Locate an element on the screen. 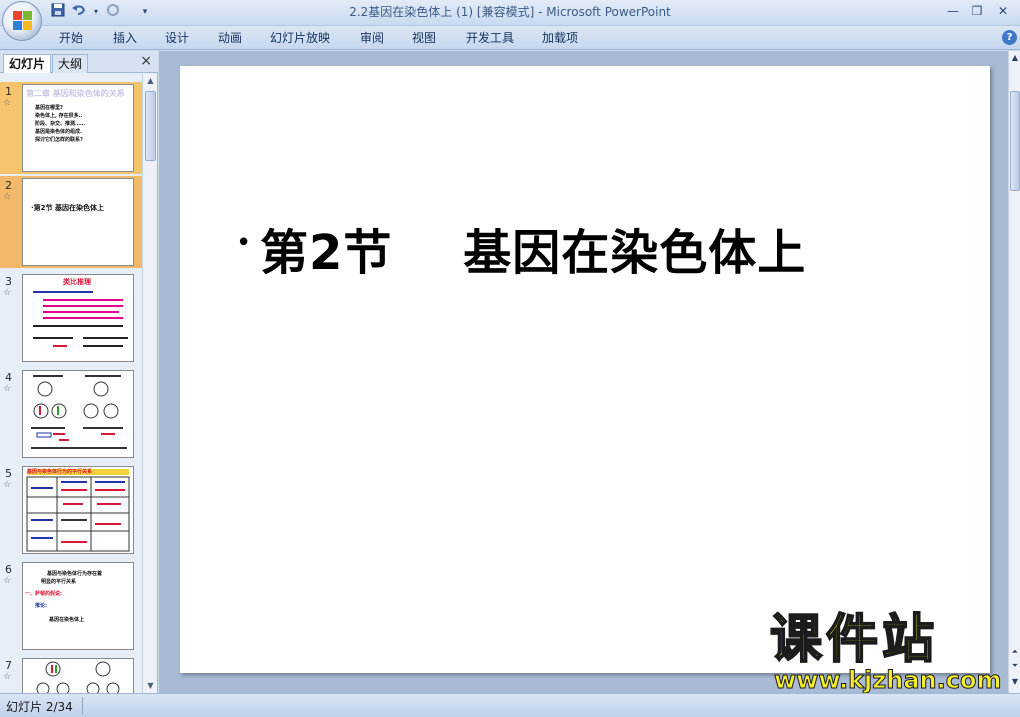 The width and height of the screenshot is (1020, 717). slide-thumbnail-7: 7 ☆ is located at coordinates (71, 674).